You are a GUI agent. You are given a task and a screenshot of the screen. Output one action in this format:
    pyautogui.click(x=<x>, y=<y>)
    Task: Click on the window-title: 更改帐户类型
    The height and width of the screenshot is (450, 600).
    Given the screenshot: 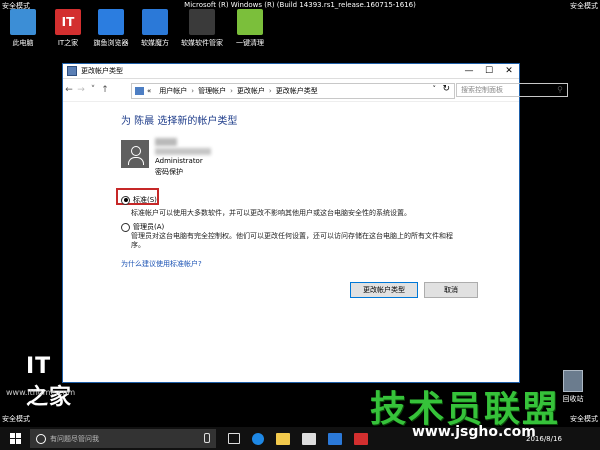 What is the action you would take?
    pyautogui.click(x=102, y=71)
    